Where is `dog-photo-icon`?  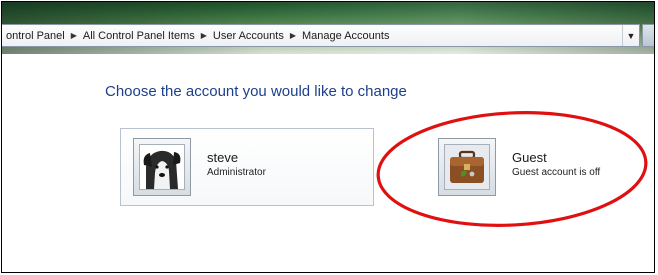 dog-photo-icon is located at coordinates (162, 167).